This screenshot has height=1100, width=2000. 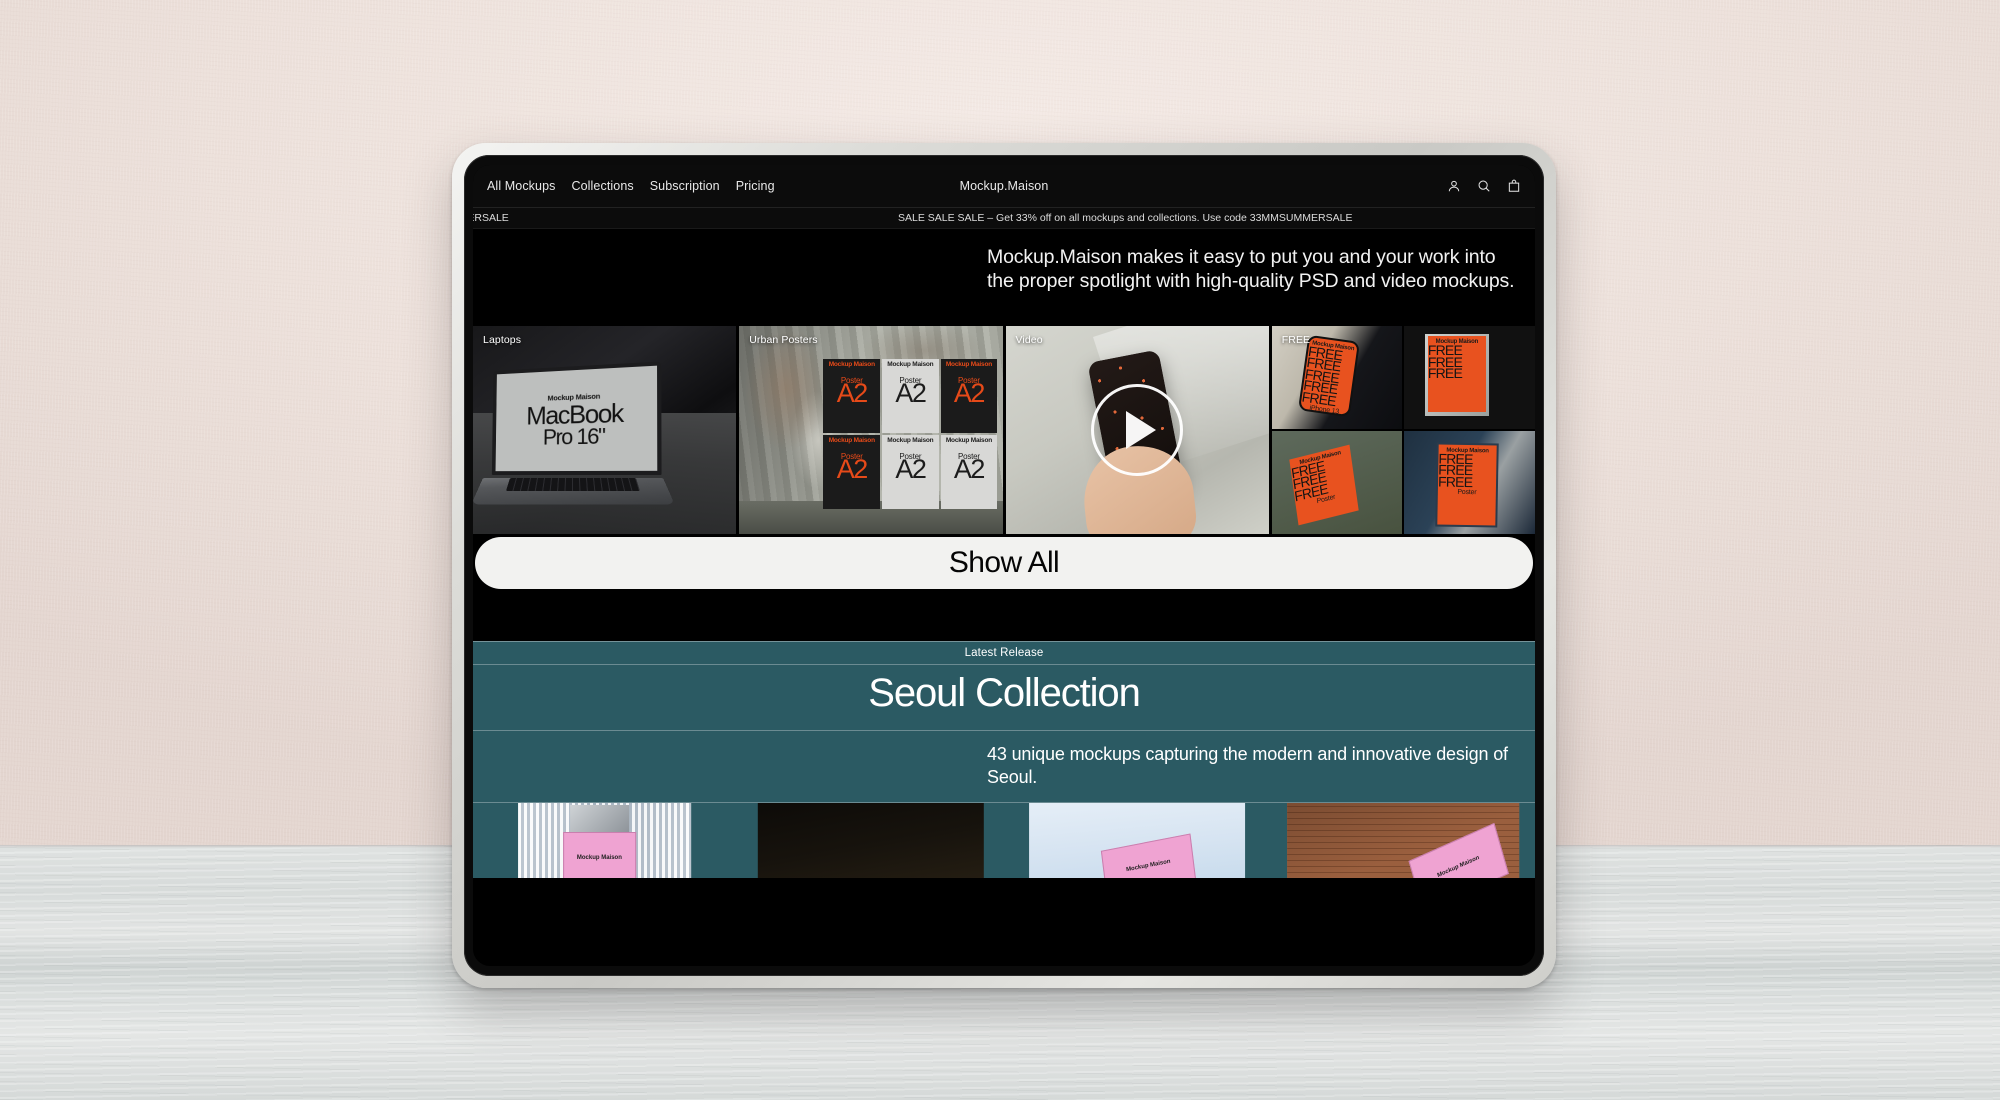 What do you see at coordinates (755, 186) in the screenshot?
I see `nav-item-pricing: Pricing` at bounding box center [755, 186].